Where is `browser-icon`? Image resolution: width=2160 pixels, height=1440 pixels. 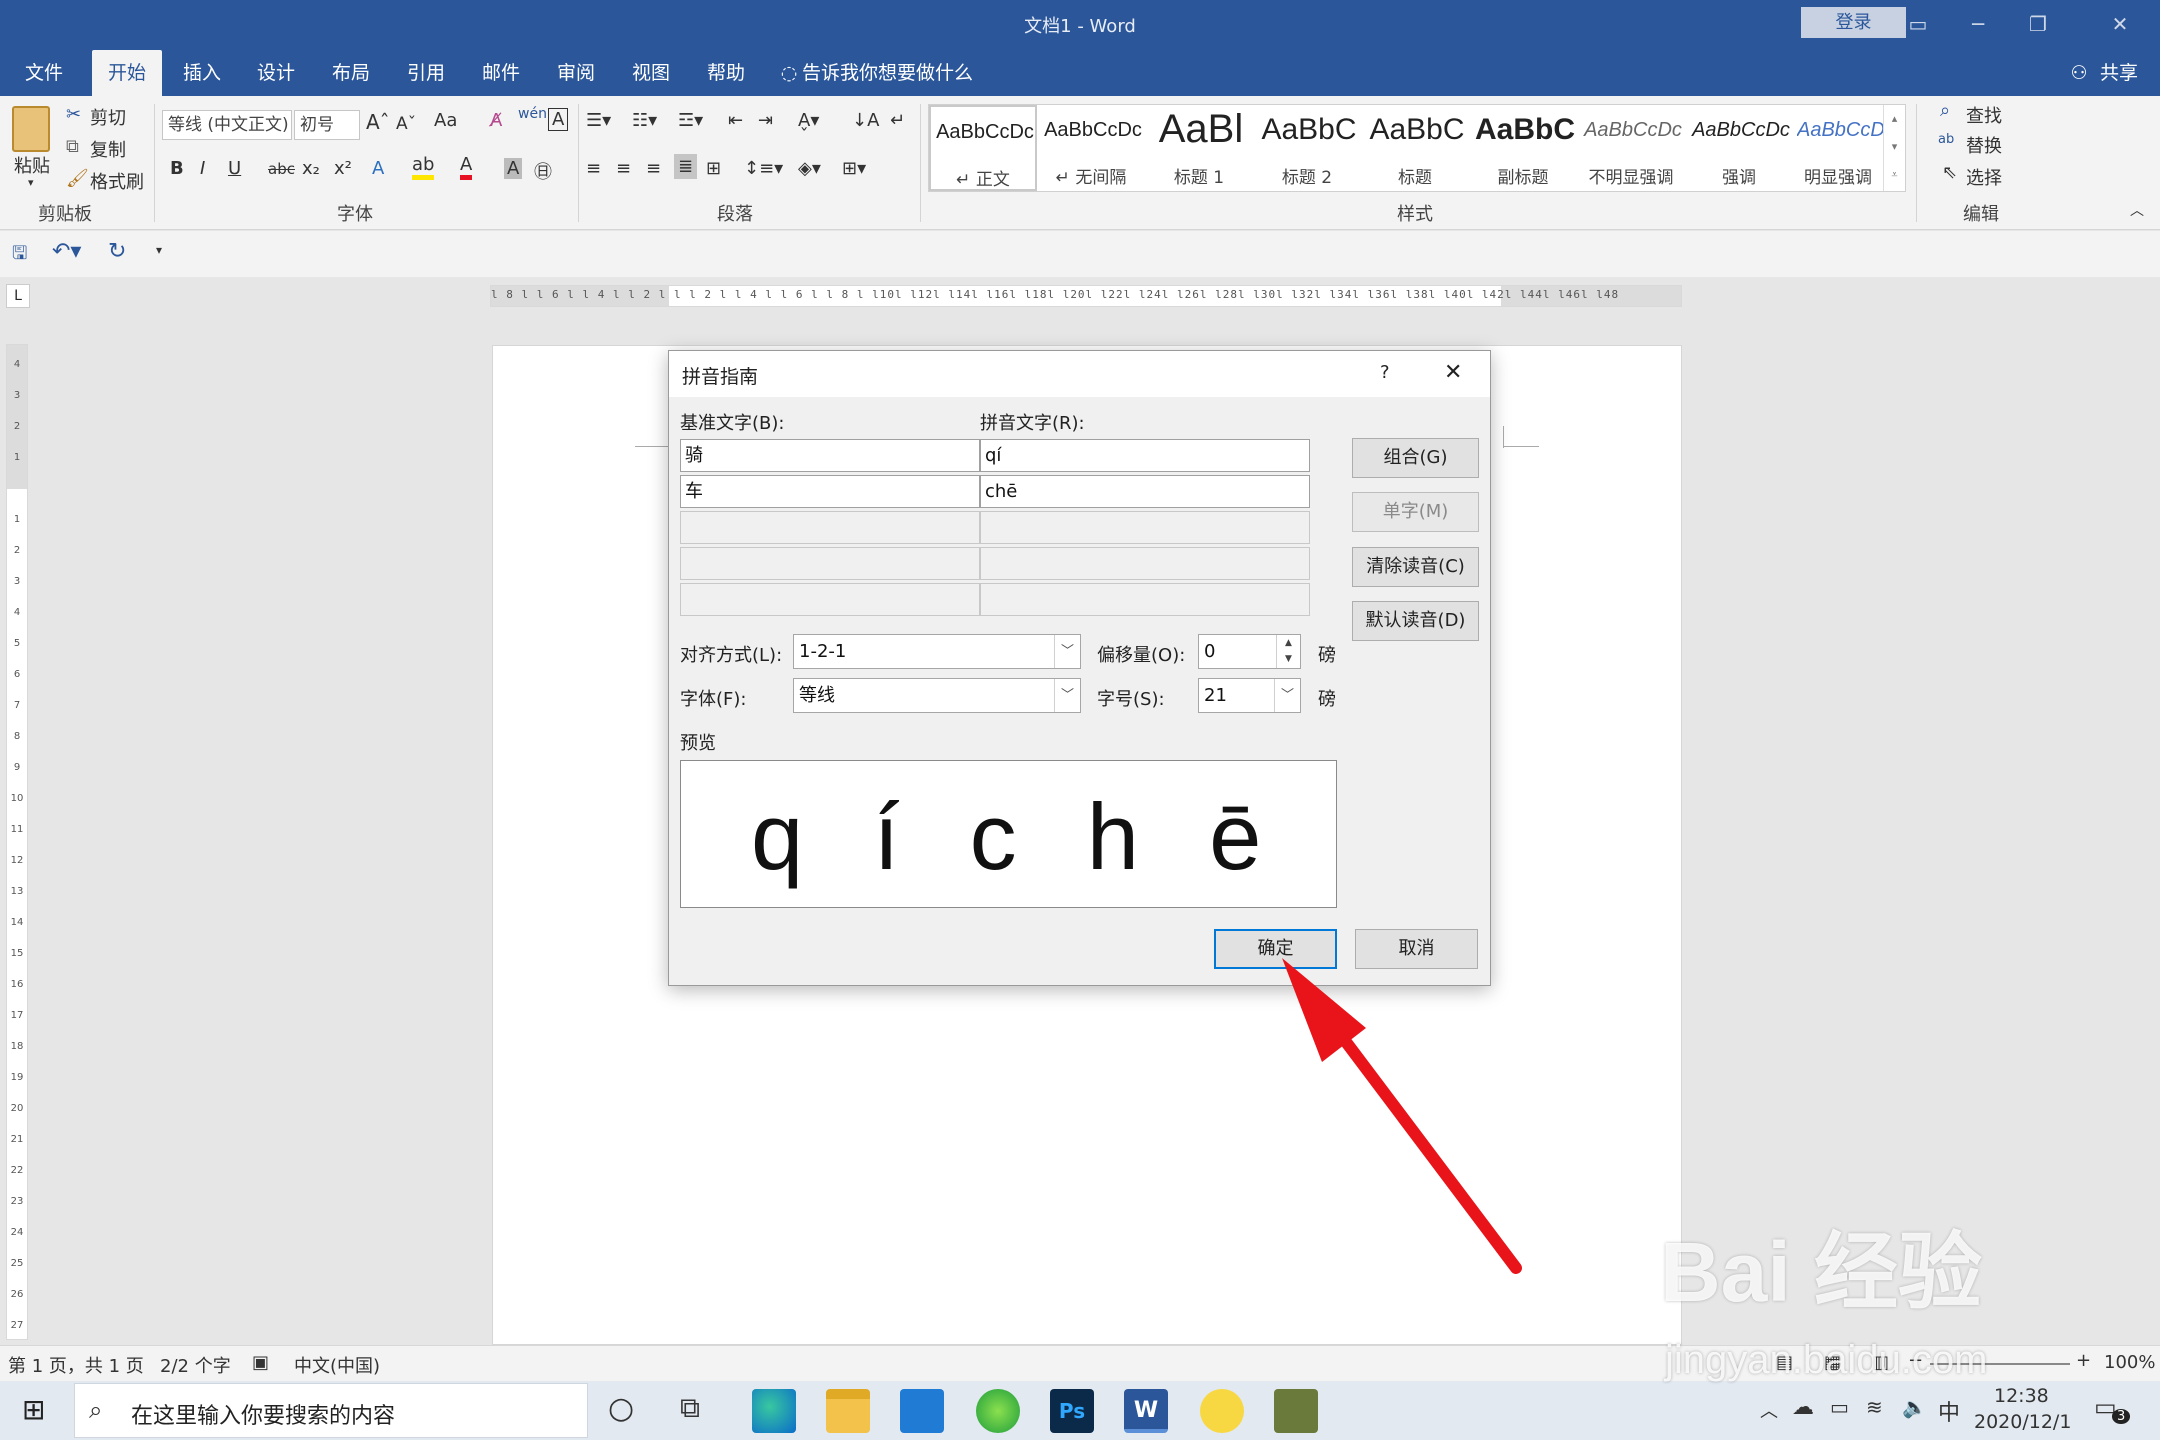 browser-icon is located at coordinates (998, 1411).